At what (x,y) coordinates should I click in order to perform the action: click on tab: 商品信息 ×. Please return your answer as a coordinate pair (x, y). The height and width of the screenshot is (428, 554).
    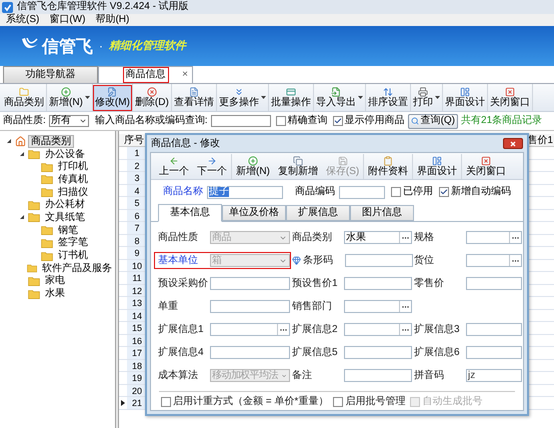
    Looking at the image, I should click on (145, 74).